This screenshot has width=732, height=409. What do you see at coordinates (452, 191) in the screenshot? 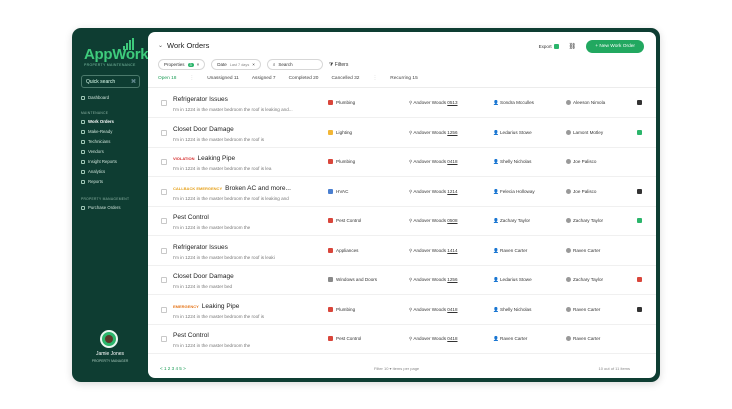
I see `unit-link: 1214` at bounding box center [452, 191].